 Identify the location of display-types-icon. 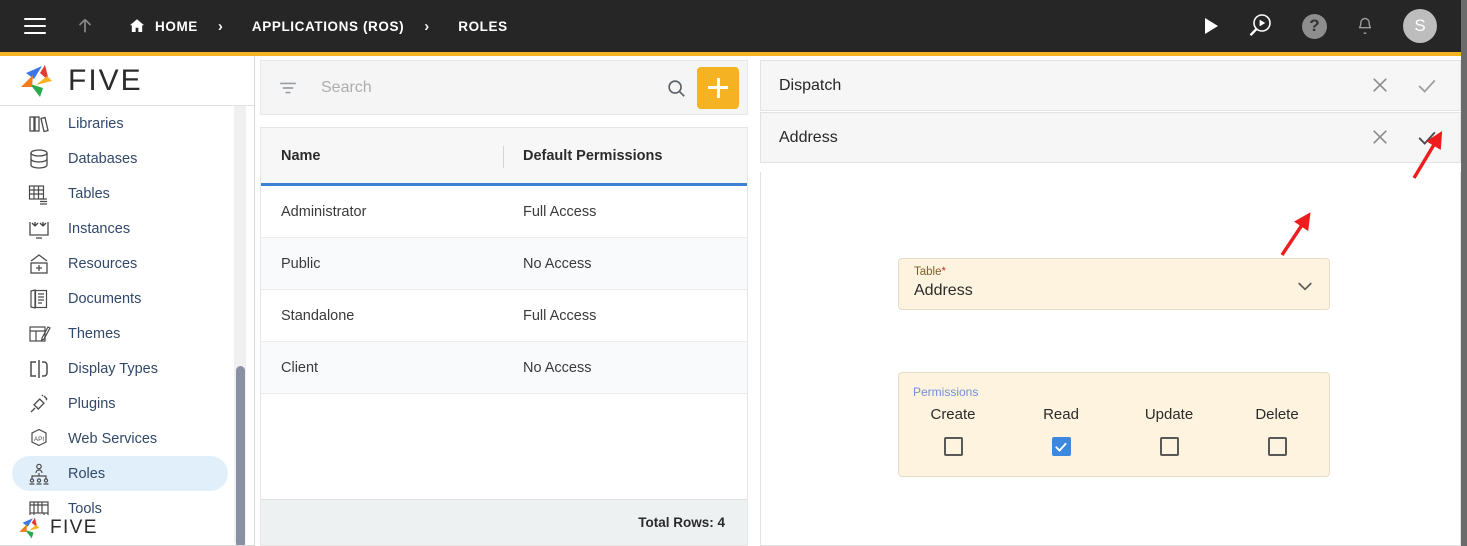
(39, 369).